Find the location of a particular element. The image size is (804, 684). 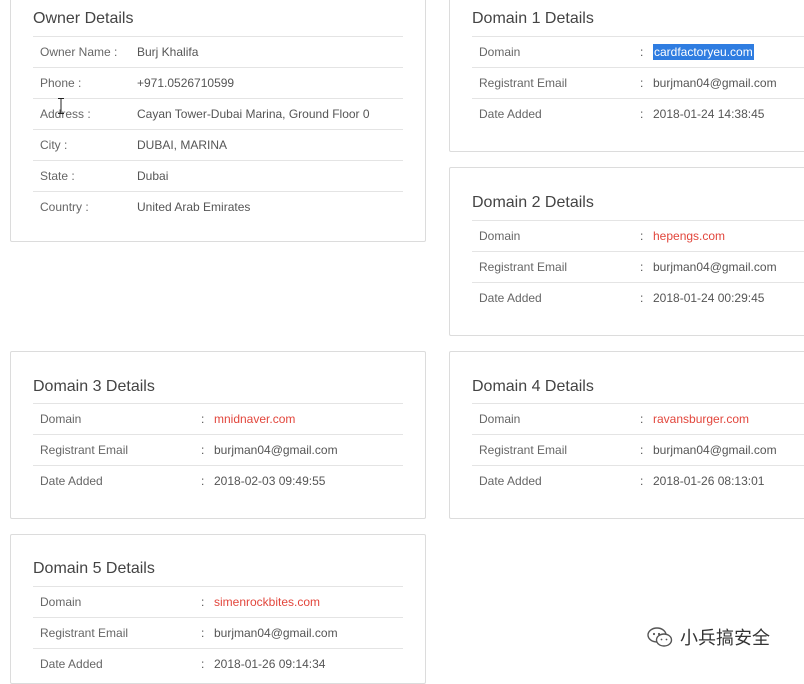

owner-row-name: Owner Name : Burj Khalifa is located at coordinates (218, 51).